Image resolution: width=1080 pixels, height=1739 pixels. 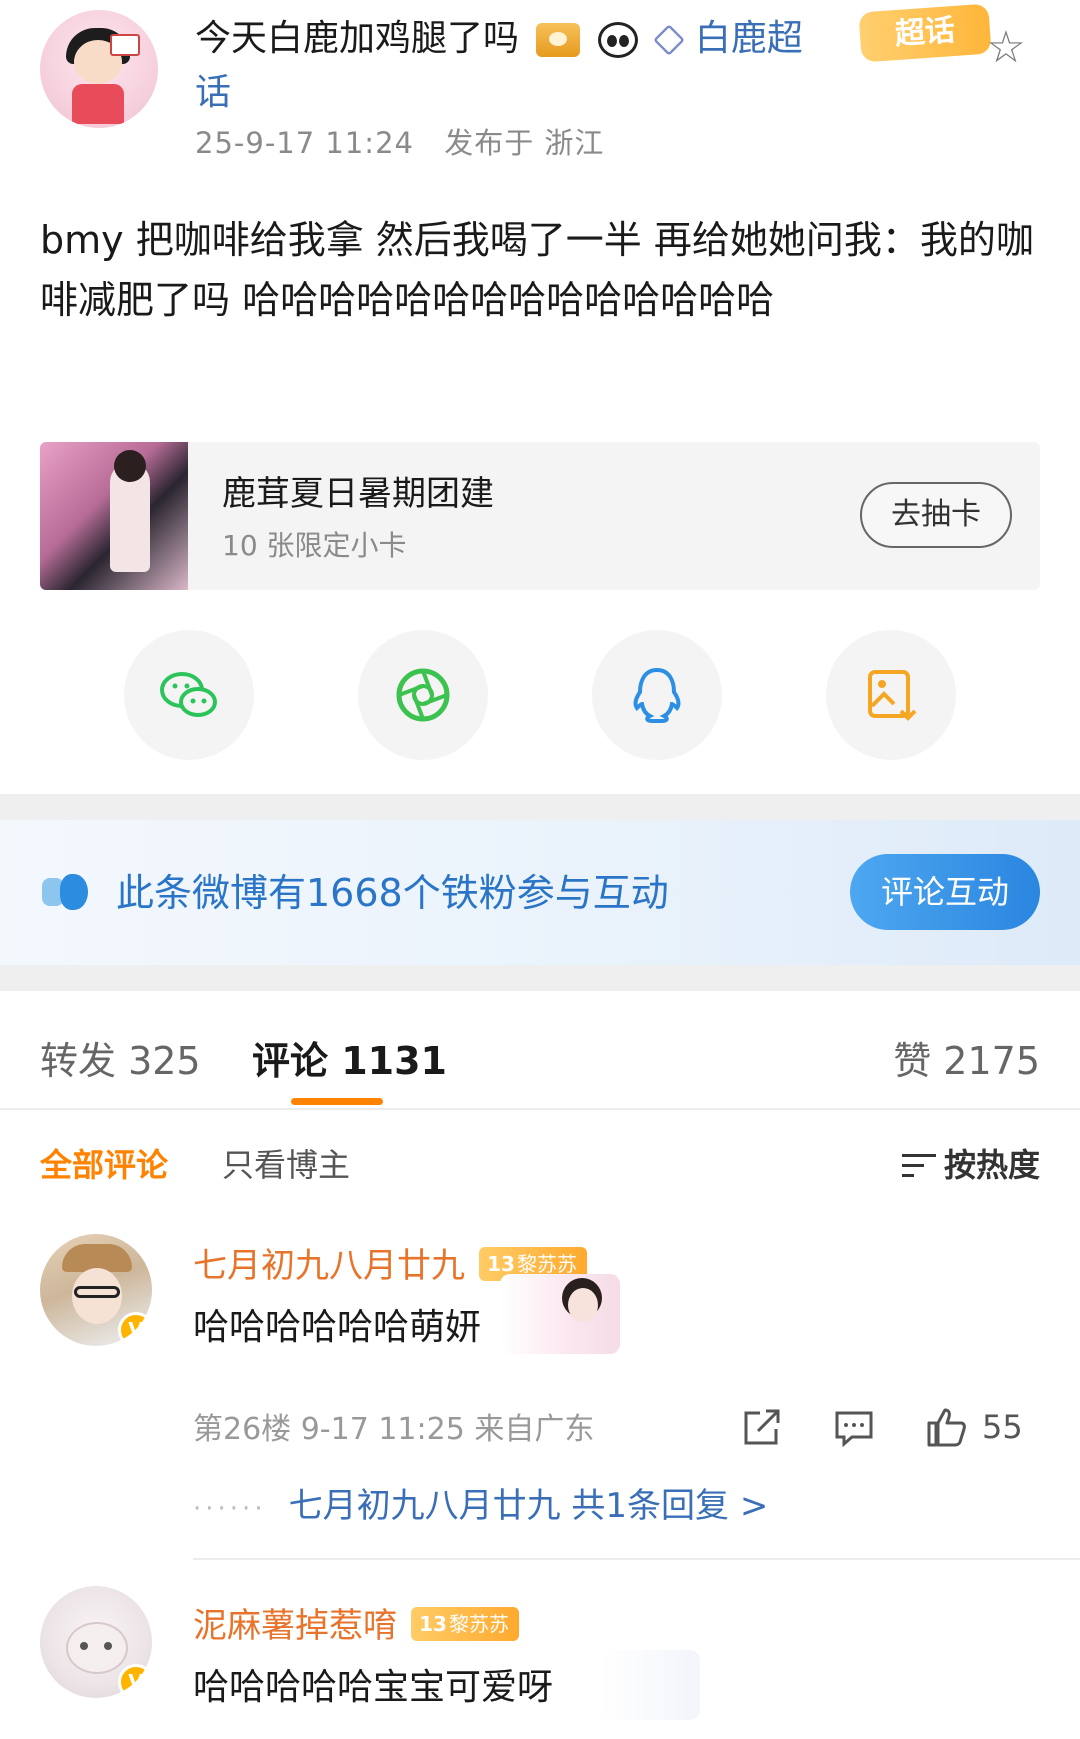 I want to click on post-timestamp: 25-9-17 11:24, so click(x=304, y=143).